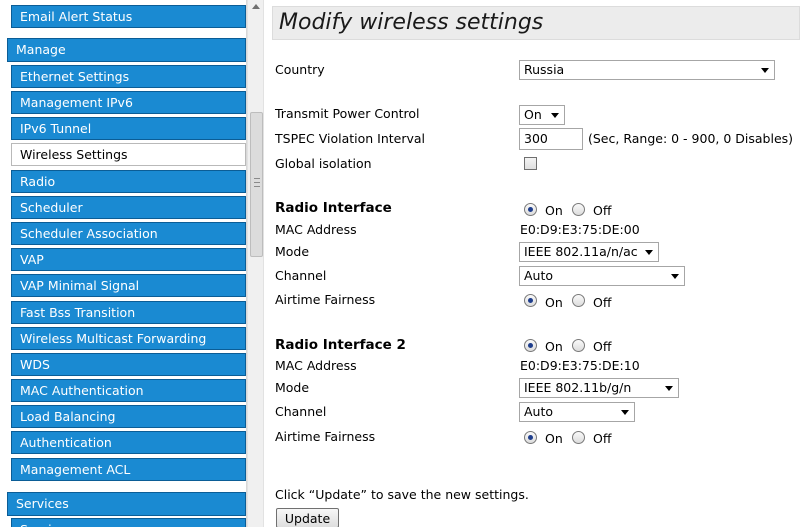 The height and width of the screenshot is (527, 800). I want to click on radio1-off-label: Off, so click(602, 210).